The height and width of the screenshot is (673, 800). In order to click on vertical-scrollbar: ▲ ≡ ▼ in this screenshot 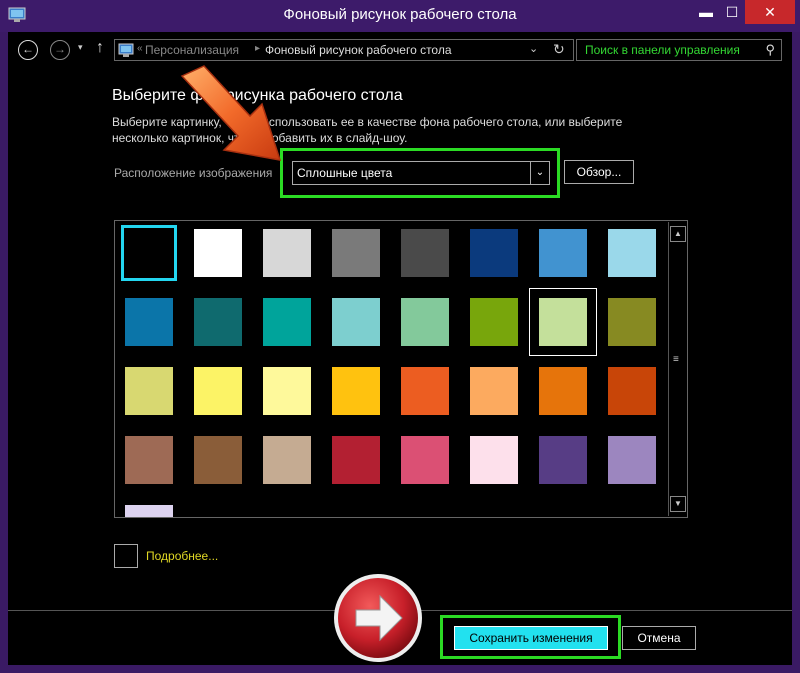, I will do `click(677, 369)`.